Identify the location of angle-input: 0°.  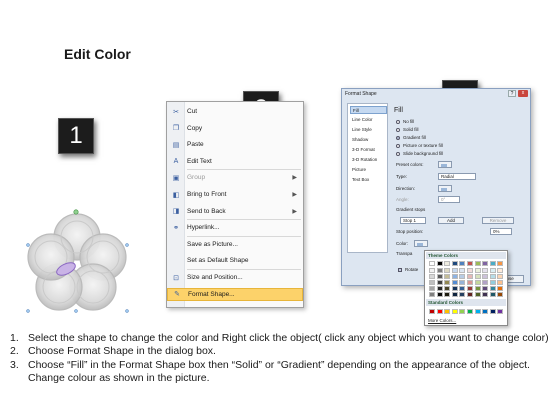
(449, 199).